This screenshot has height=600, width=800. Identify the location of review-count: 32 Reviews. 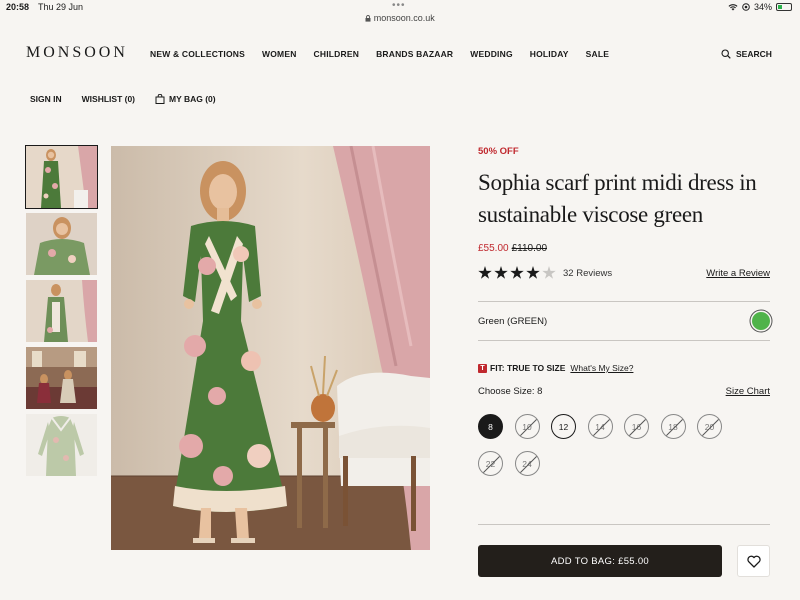
(587, 273).